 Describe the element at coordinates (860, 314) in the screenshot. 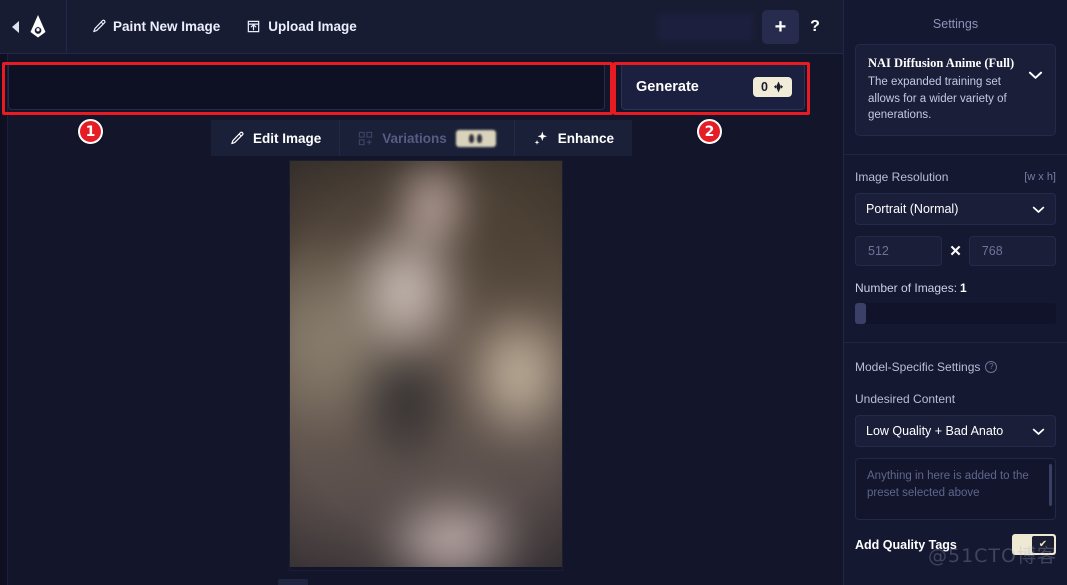

I see `slider-knob` at that location.